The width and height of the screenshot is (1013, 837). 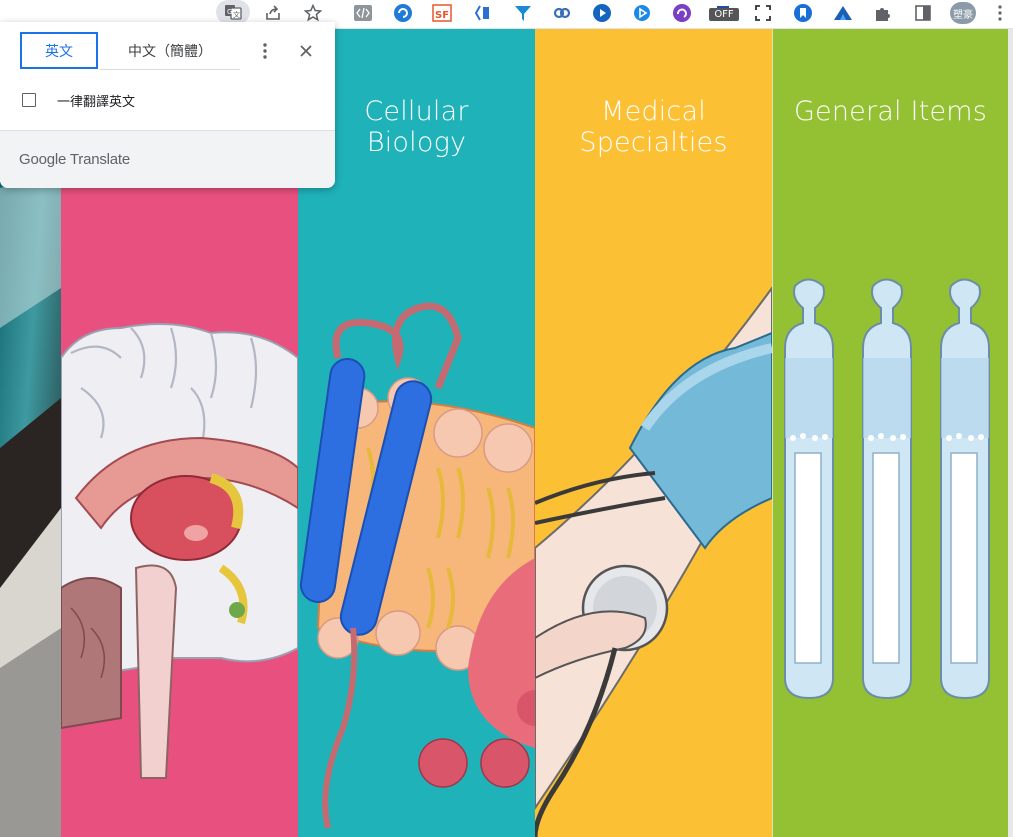 I want to click on share-icon, so click(x=273, y=13).